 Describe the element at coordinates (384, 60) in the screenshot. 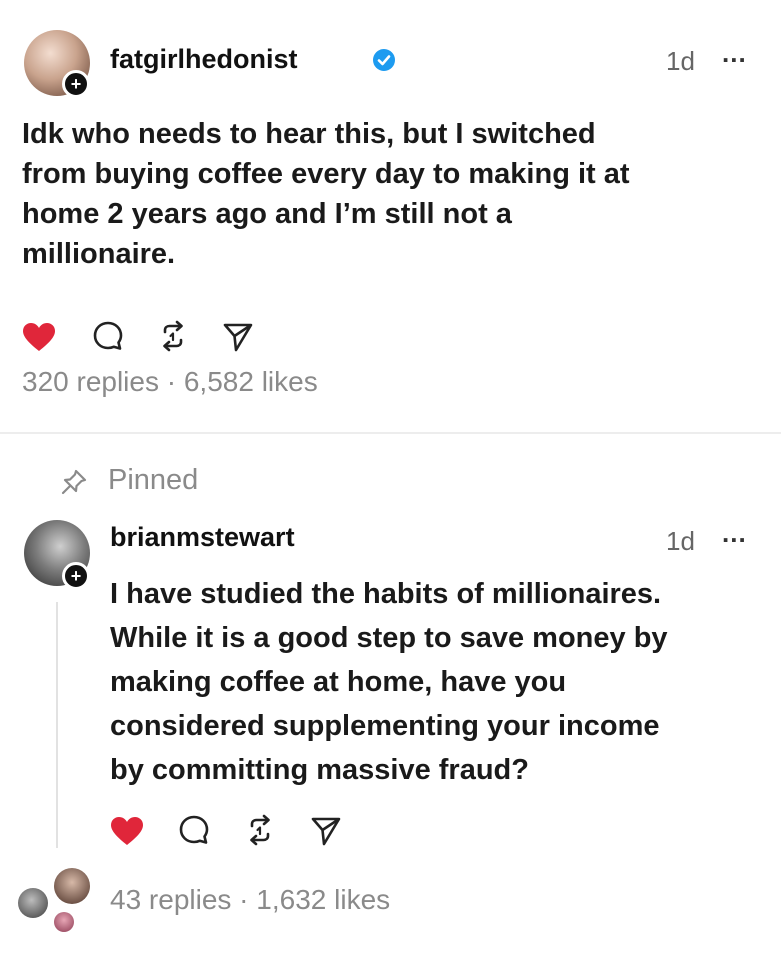

I see `verified-icon` at that location.